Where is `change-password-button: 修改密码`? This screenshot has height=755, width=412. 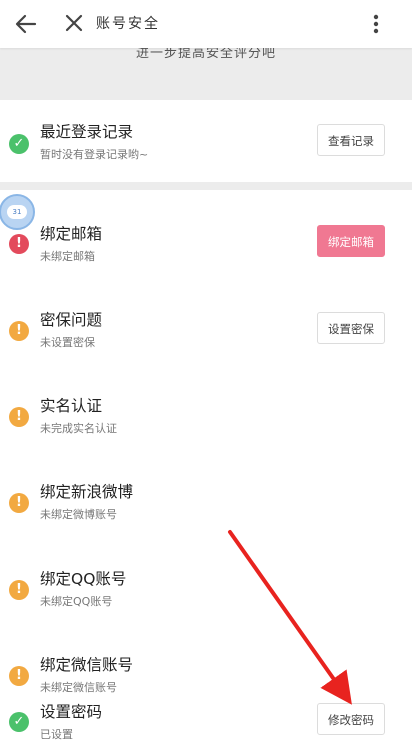 change-password-button: 修改密码 is located at coordinates (351, 719).